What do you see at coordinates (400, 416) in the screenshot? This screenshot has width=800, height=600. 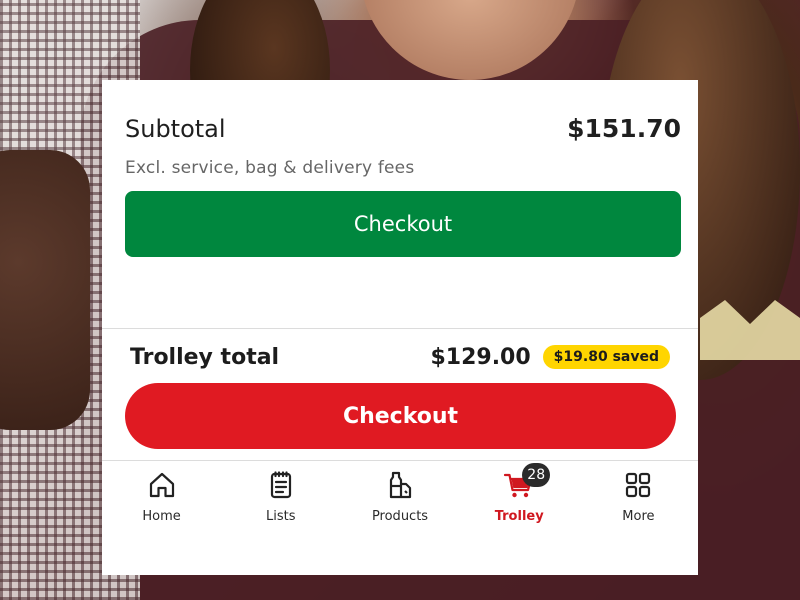 I see `checkout-button-red: Checkout` at bounding box center [400, 416].